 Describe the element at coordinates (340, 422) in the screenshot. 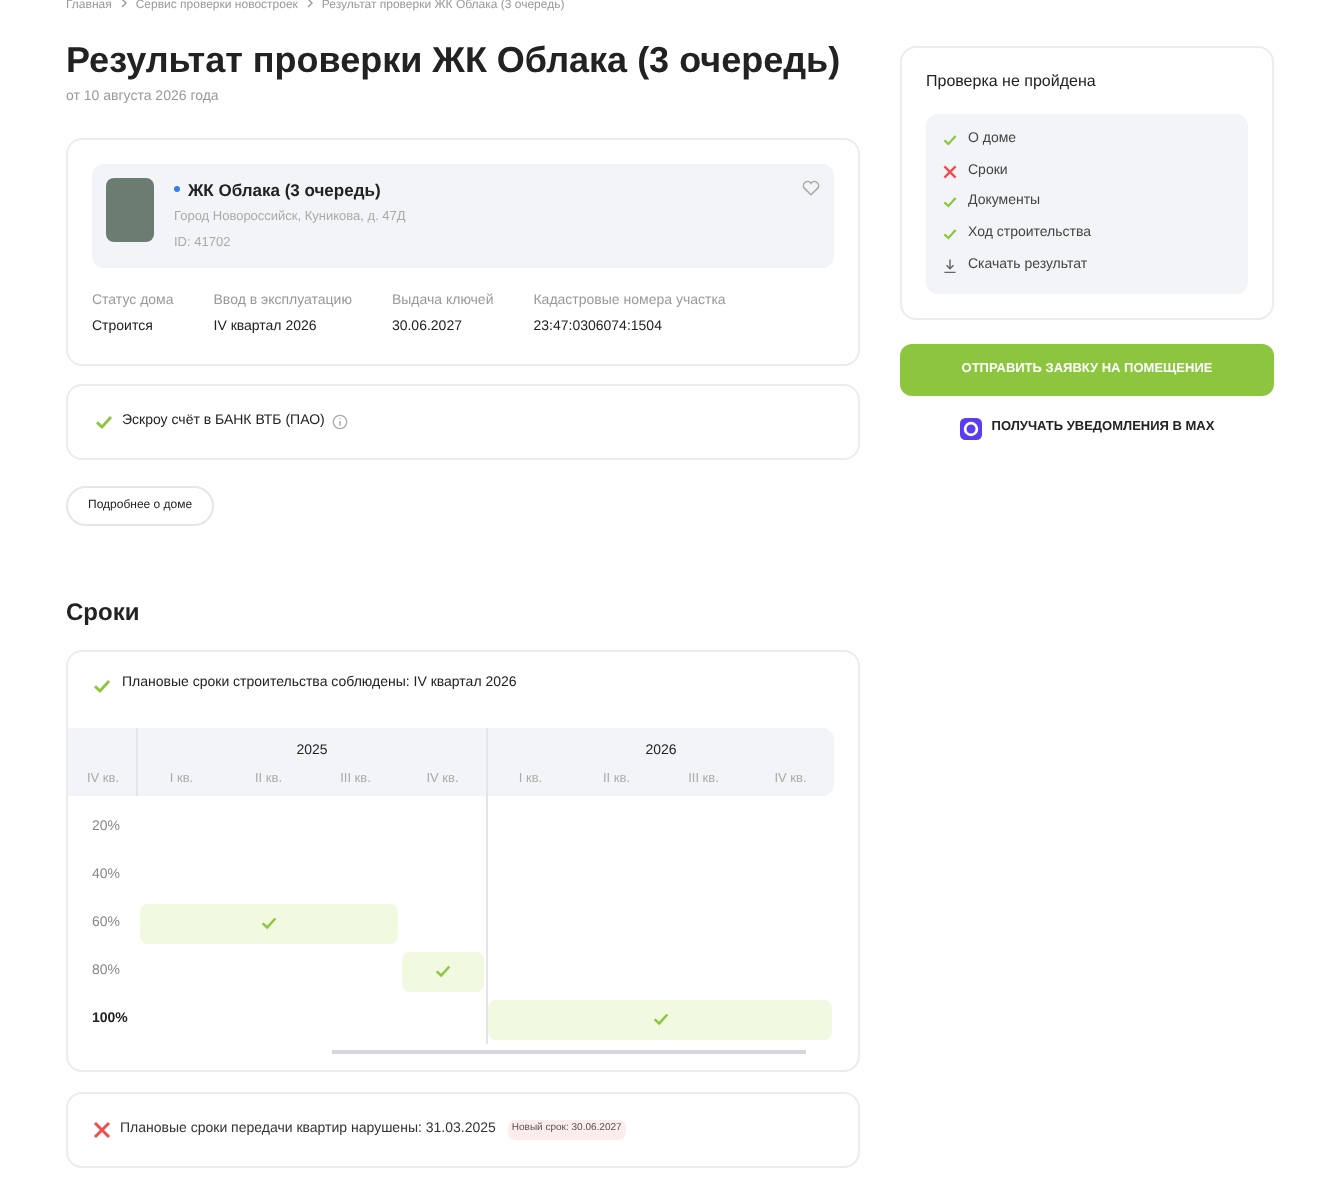

I see `info-icon` at that location.